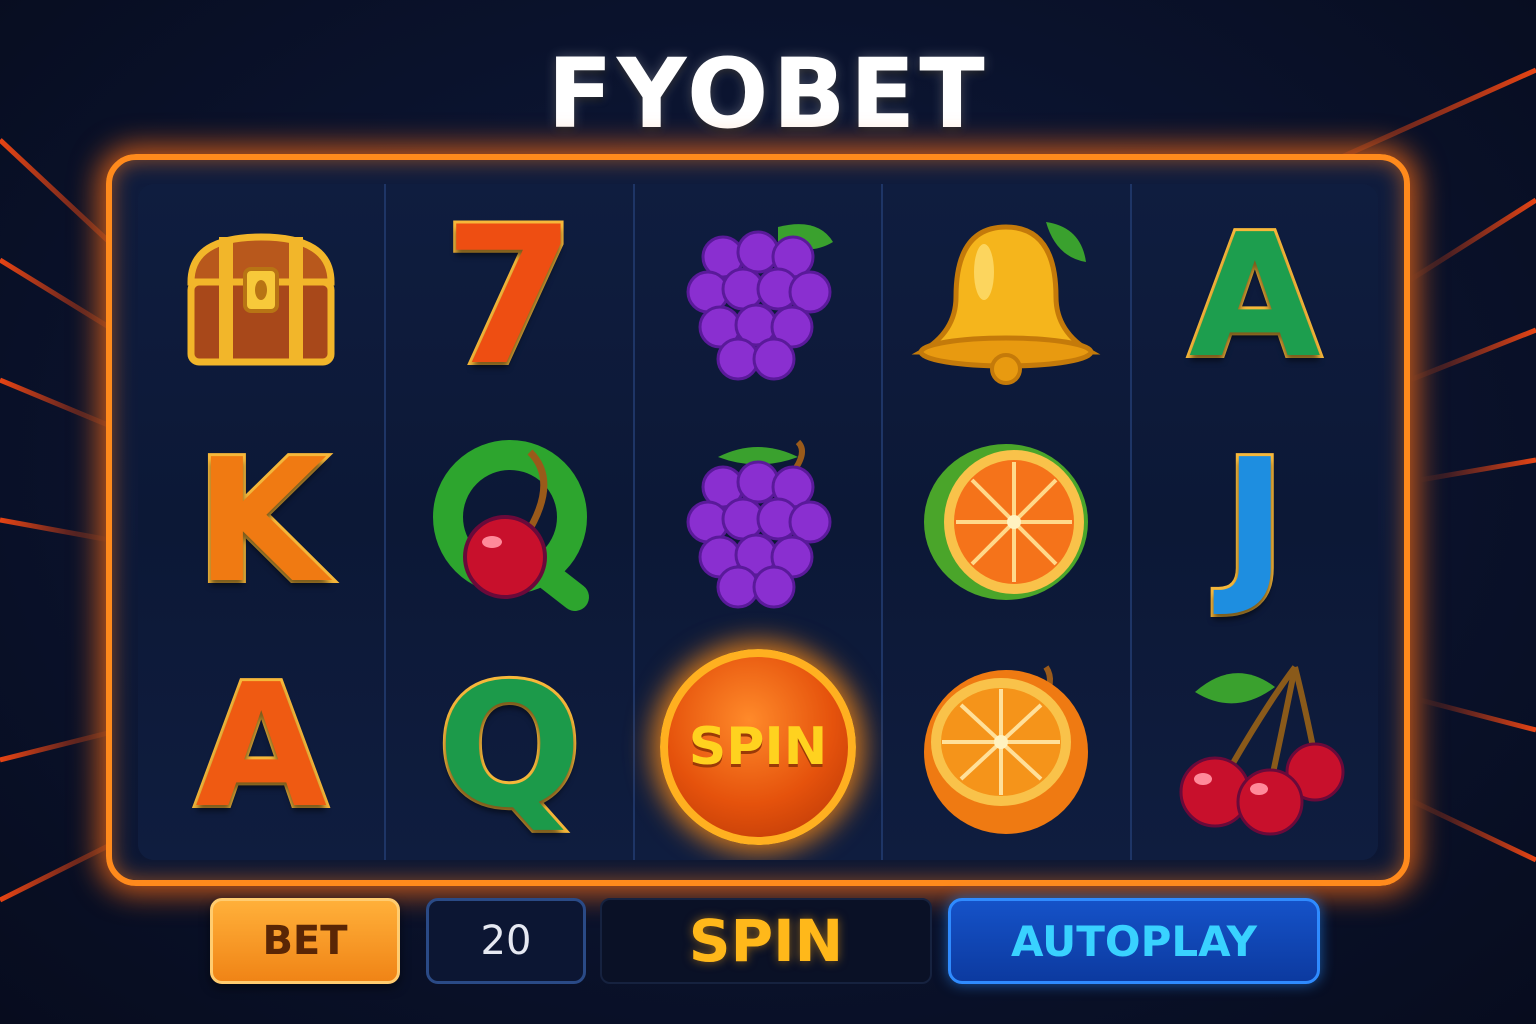 This screenshot has width=1536, height=1024. Describe the element at coordinates (768, 94) in the screenshot. I see `game-title: FYOBET` at that location.